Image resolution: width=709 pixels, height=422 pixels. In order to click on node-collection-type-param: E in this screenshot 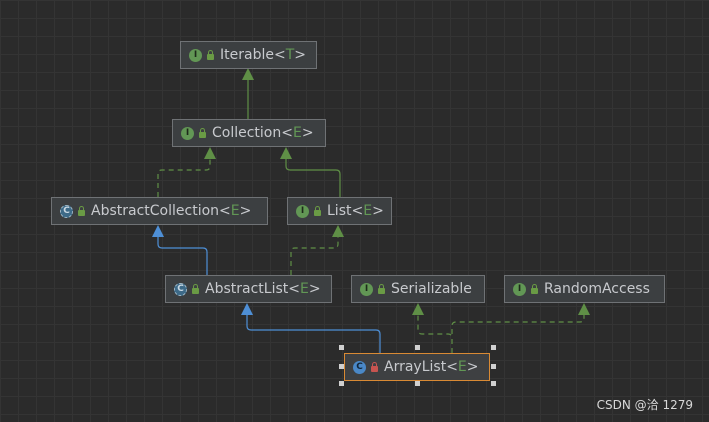, I will do `click(297, 133)`.